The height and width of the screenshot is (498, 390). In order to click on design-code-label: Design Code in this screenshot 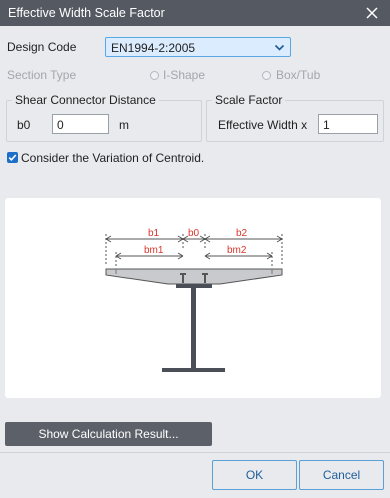, I will do `click(42, 47)`.